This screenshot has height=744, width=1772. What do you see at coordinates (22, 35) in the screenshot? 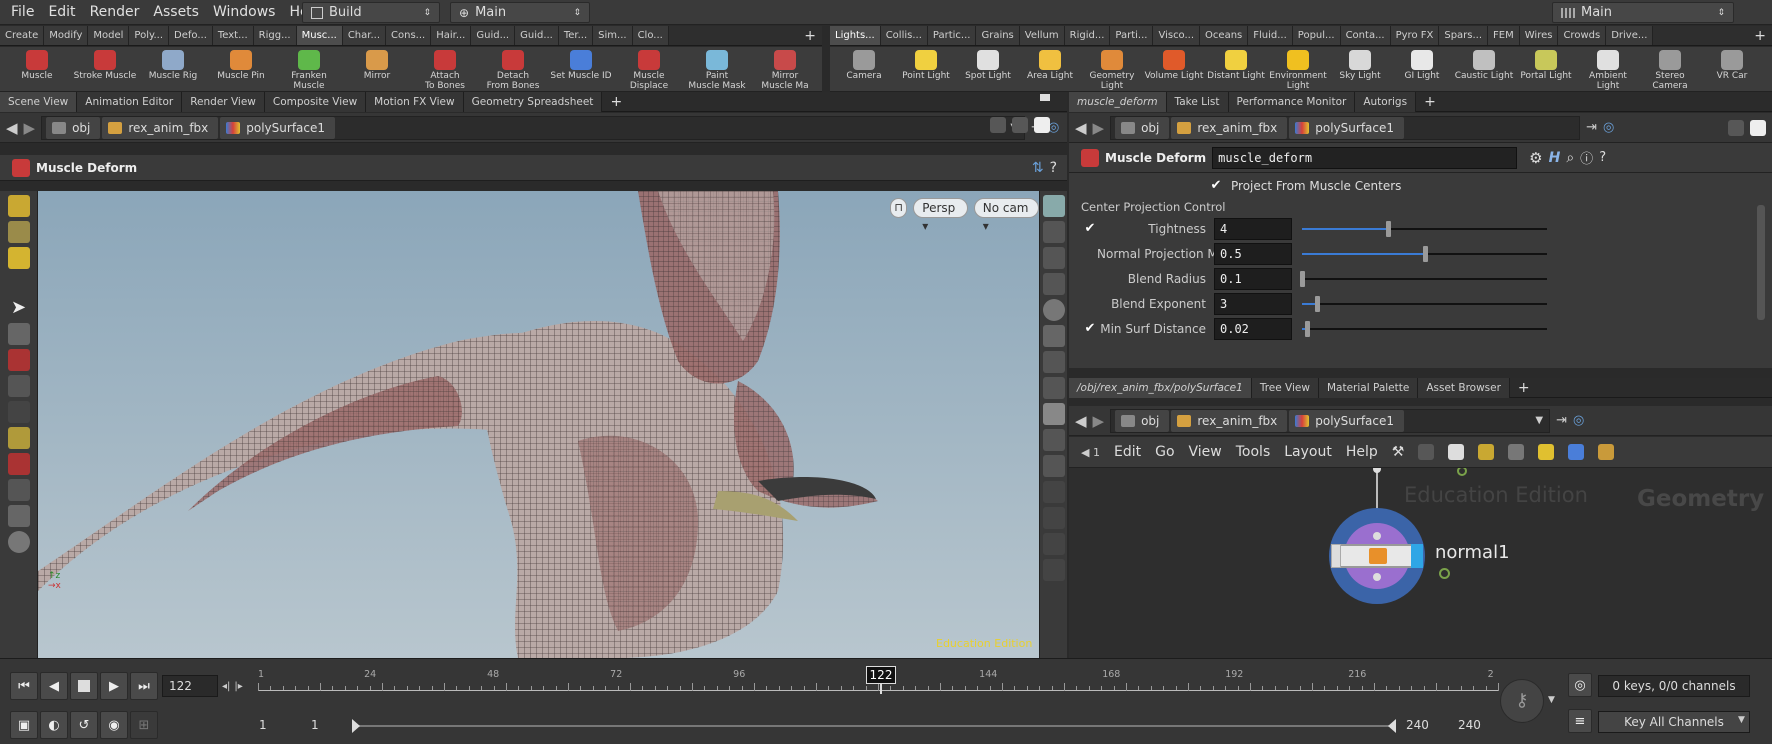
I see `shelf-tab-0: Create` at bounding box center [22, 35].